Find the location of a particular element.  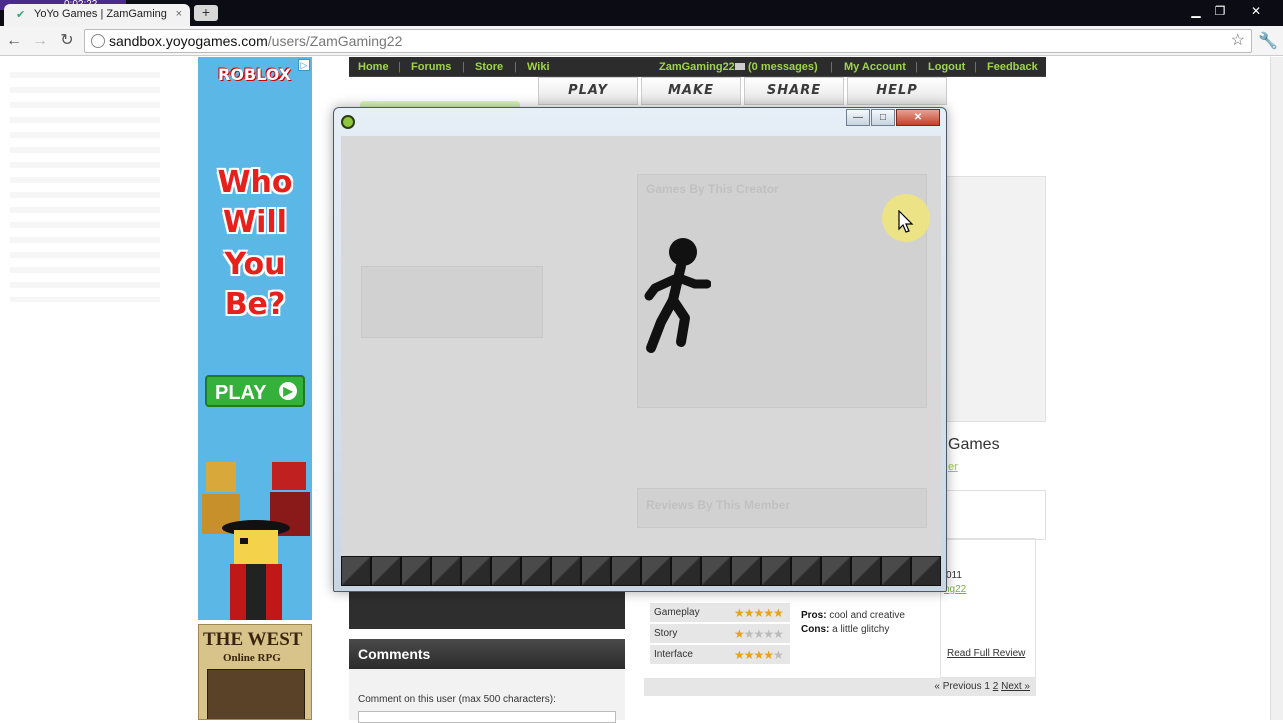

the-west-title: THE WEST is located at coordinates (253, 639).